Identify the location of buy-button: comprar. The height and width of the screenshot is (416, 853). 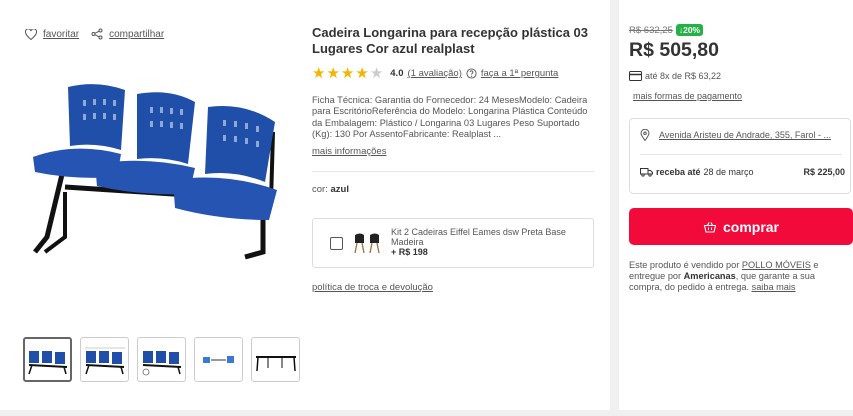
(741, 226).